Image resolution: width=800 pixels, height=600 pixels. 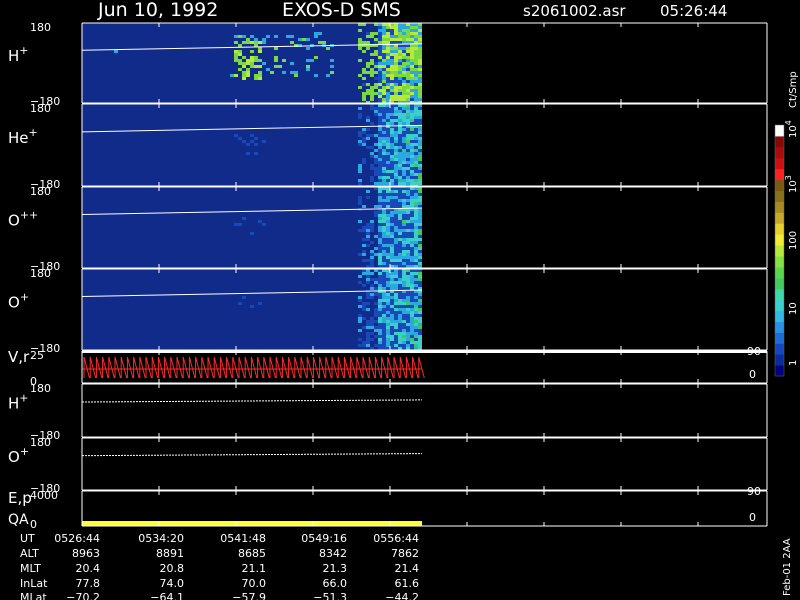 I want to click on colorbar-tick-label: 103, so click(x=791, y=184).